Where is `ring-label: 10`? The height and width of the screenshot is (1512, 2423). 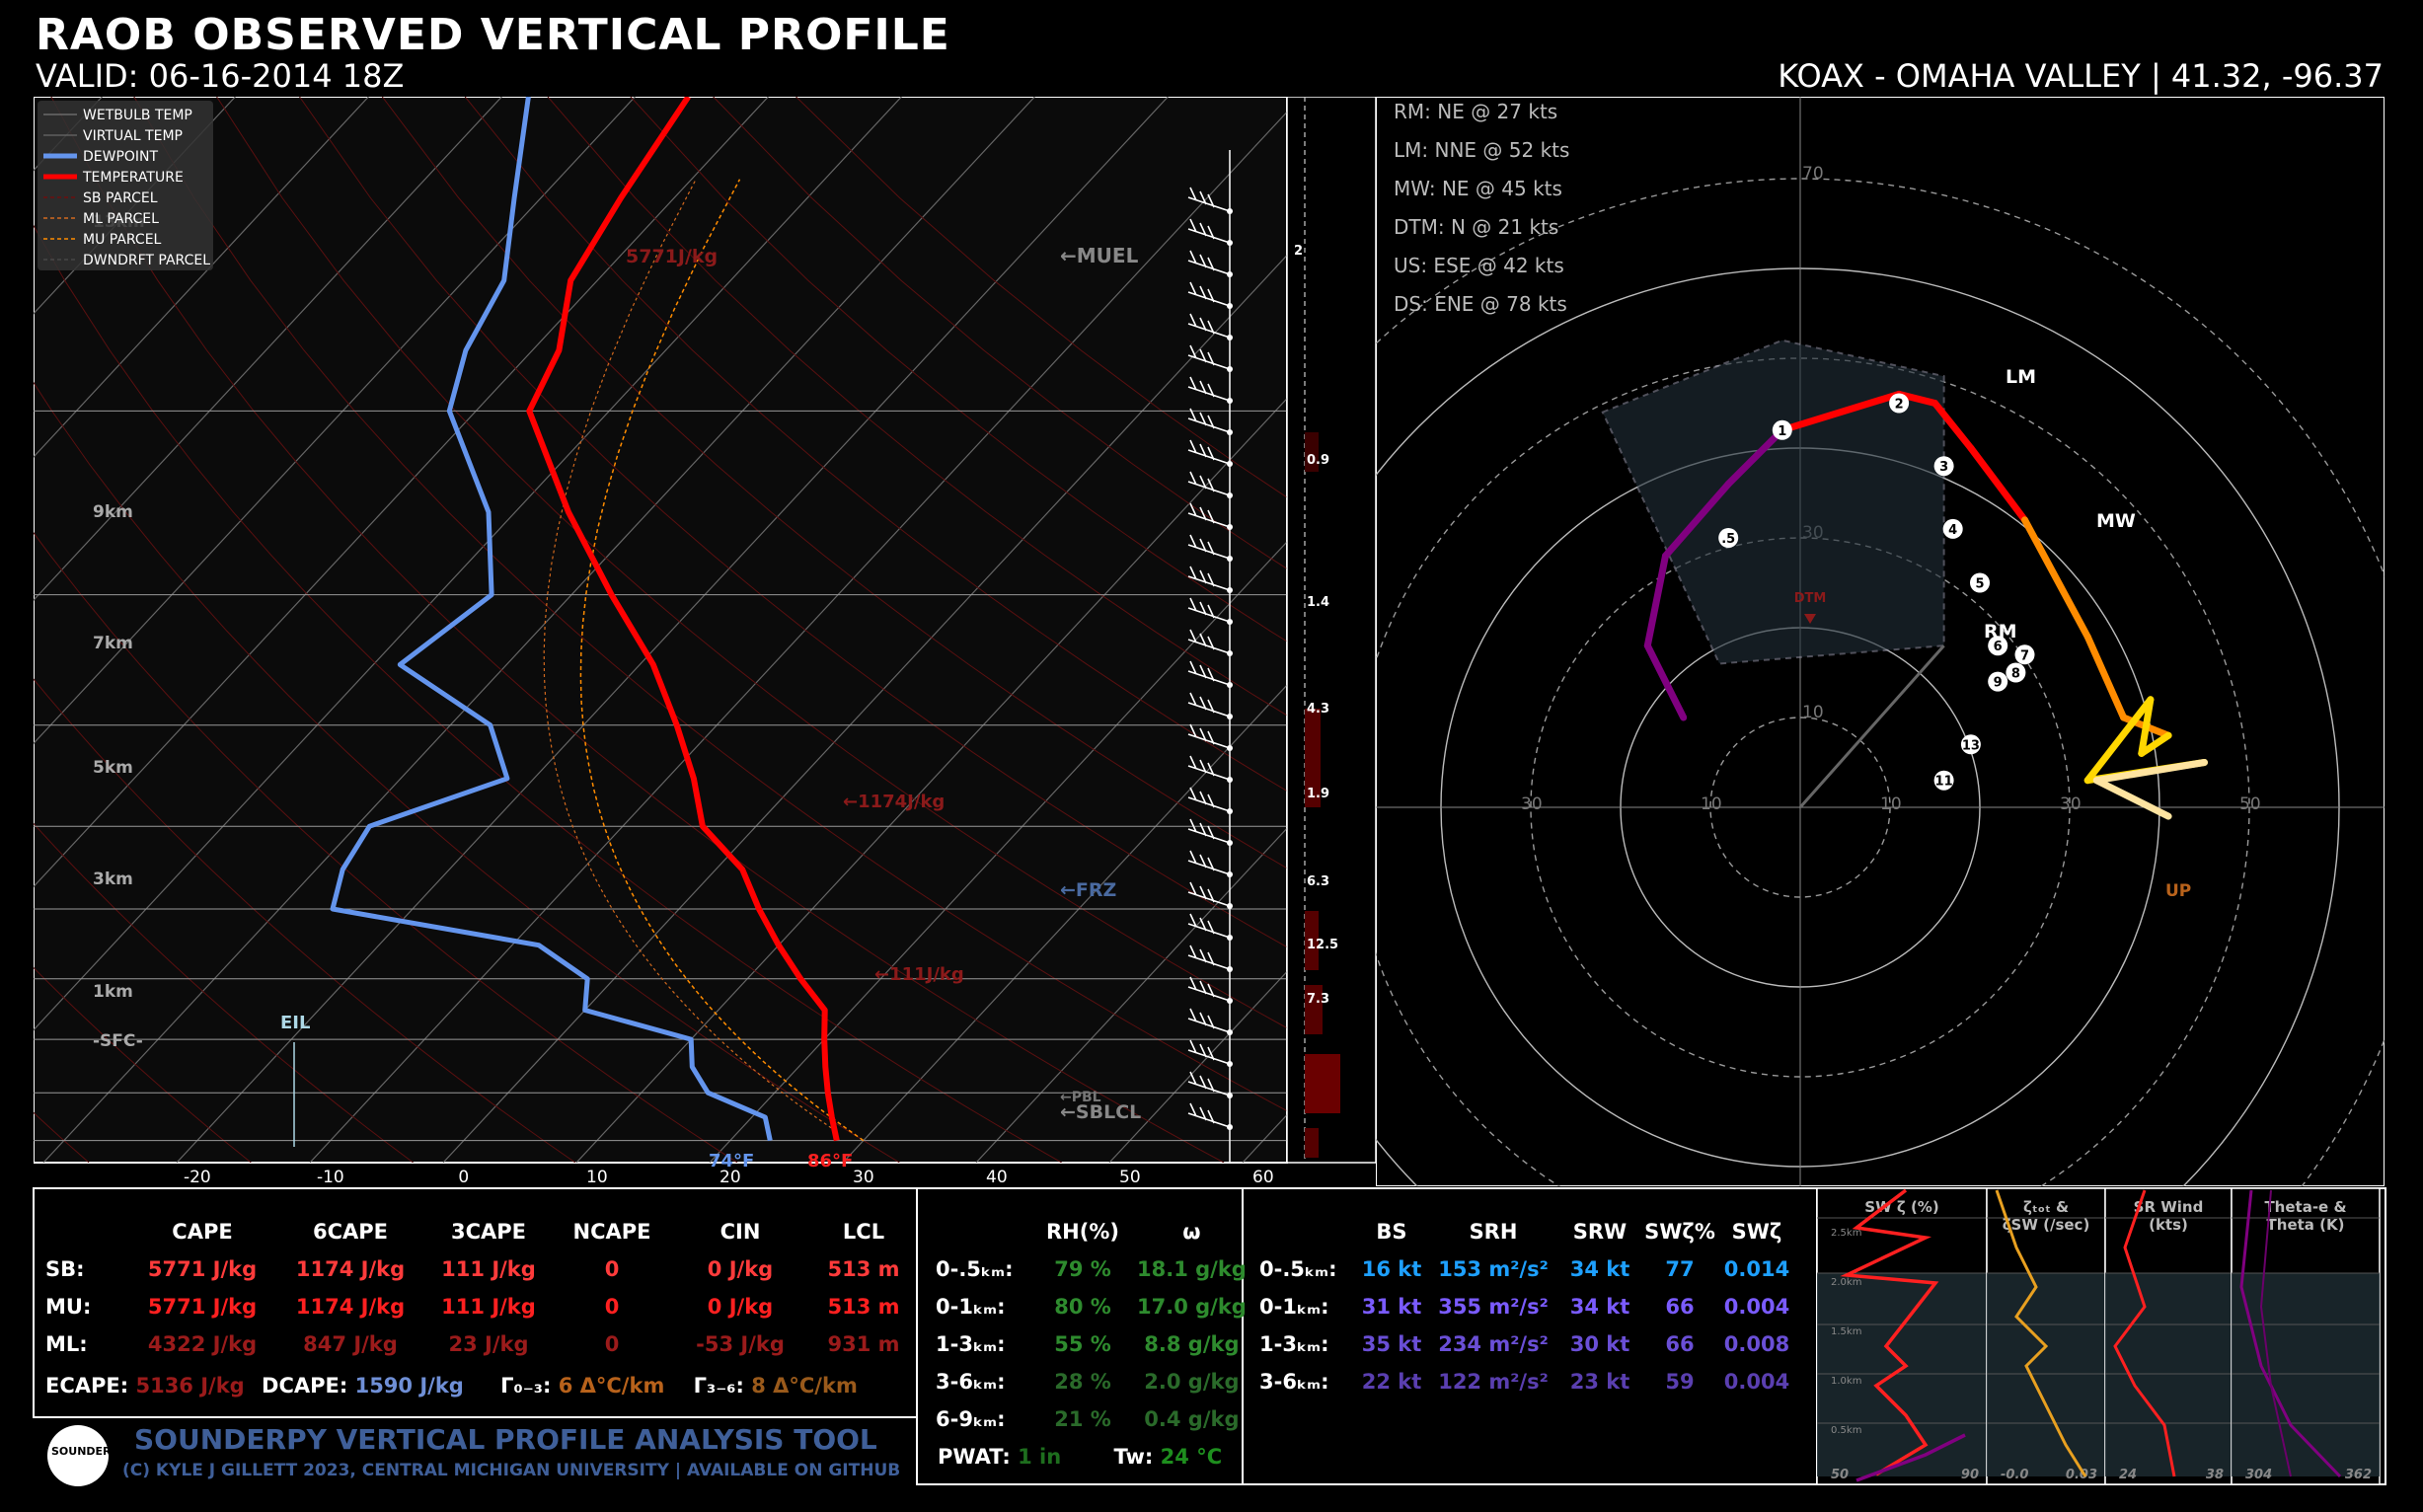
ring-label: 10 is located at coordinates (1813, 713).